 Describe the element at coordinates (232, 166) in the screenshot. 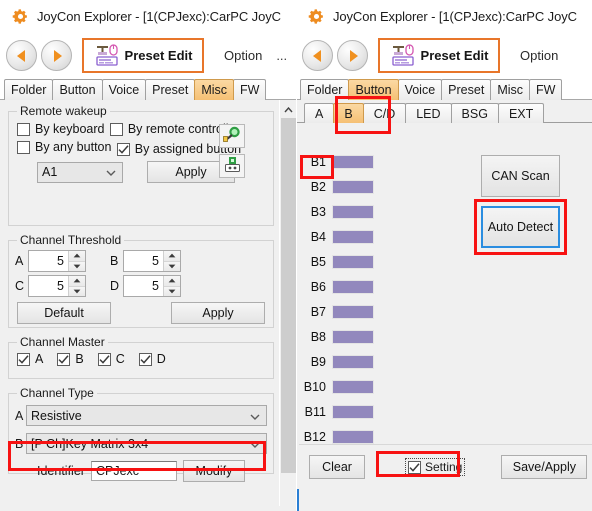

I see `power-socket-icon-button` at that location.